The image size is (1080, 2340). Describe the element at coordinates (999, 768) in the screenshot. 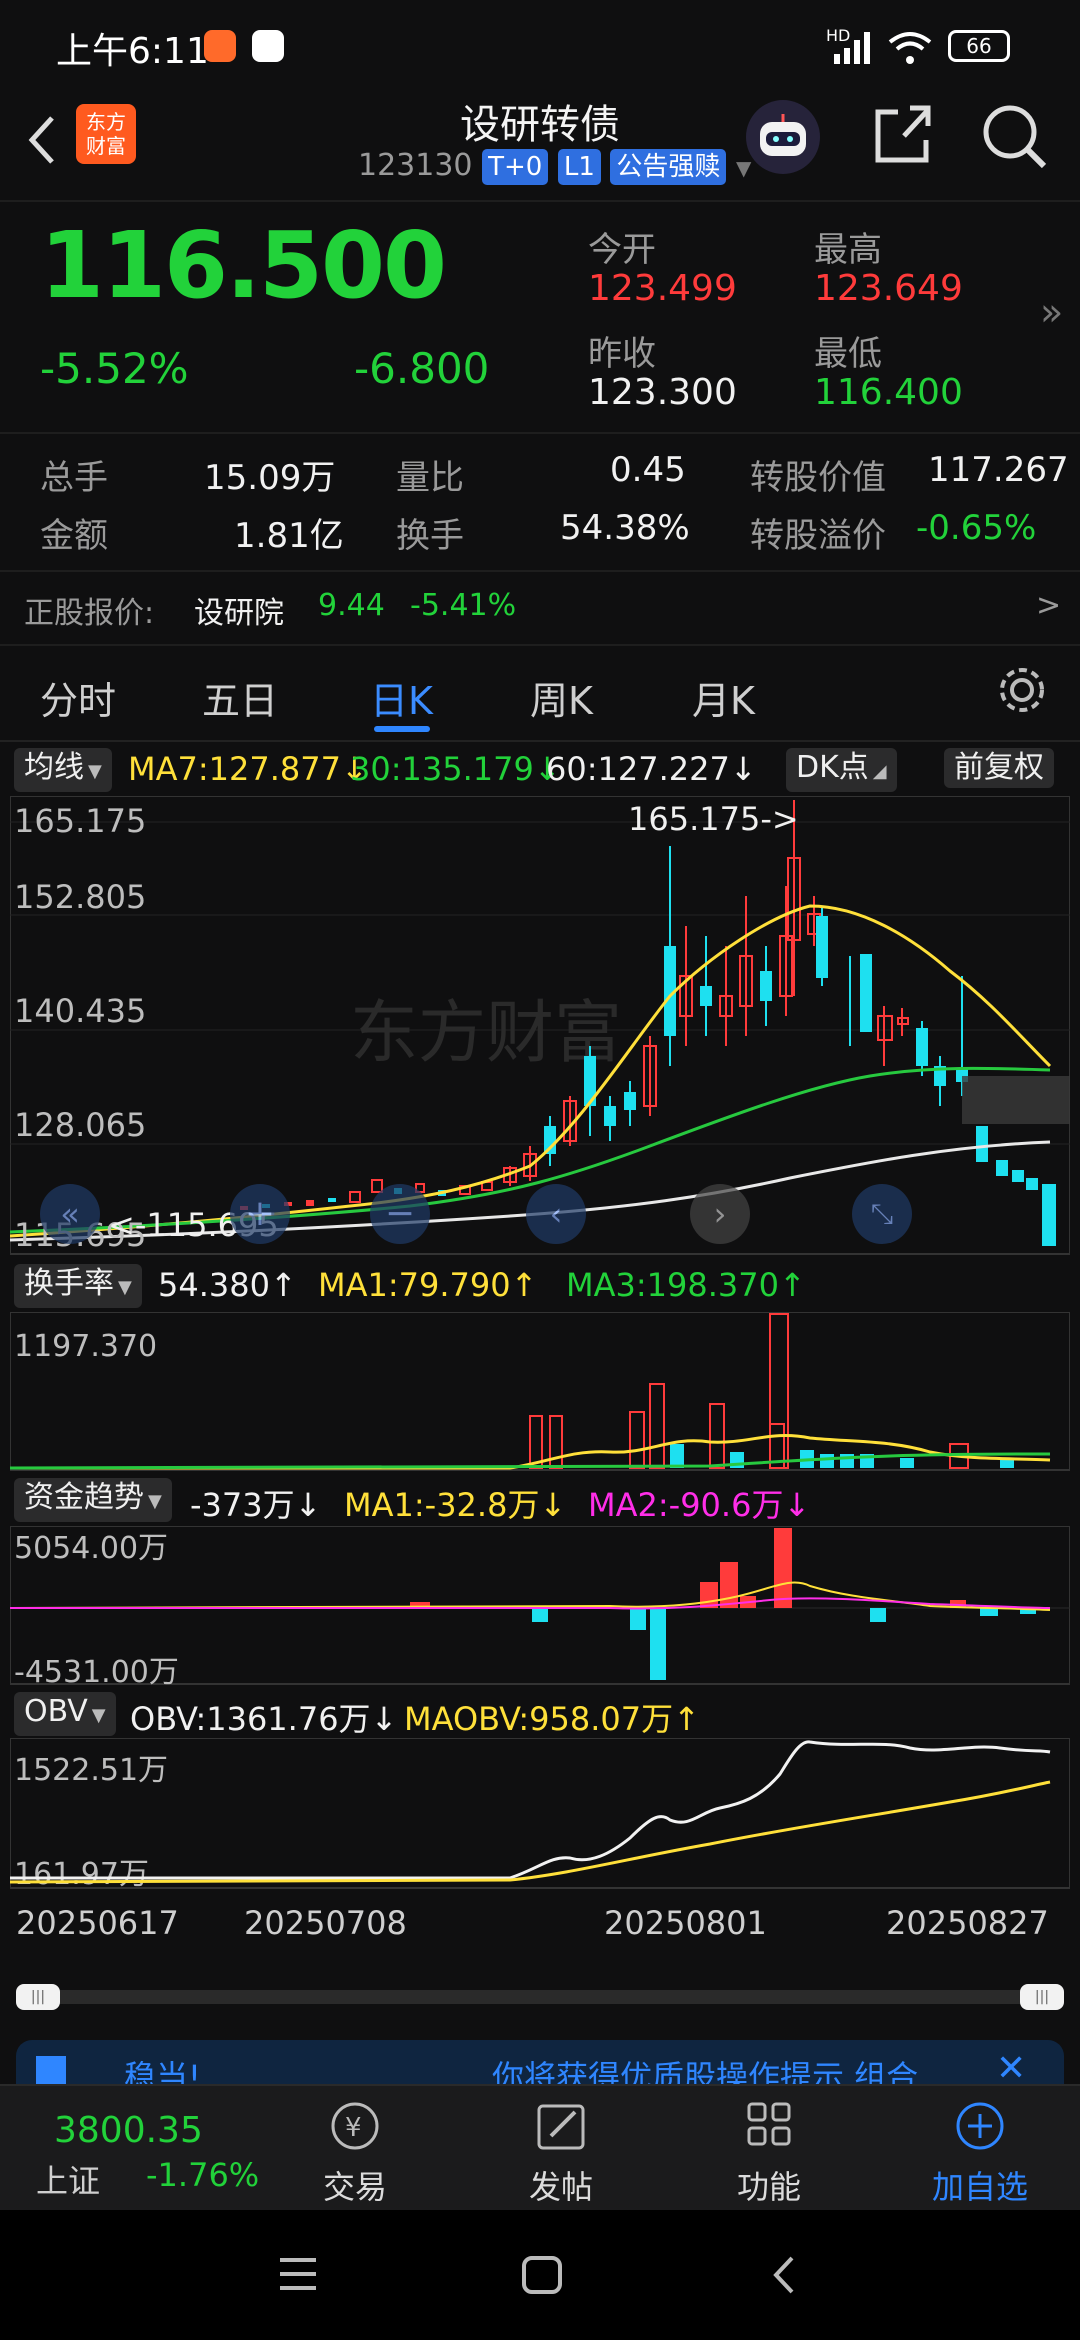

I see `adjust-button: 前复权` at that location.